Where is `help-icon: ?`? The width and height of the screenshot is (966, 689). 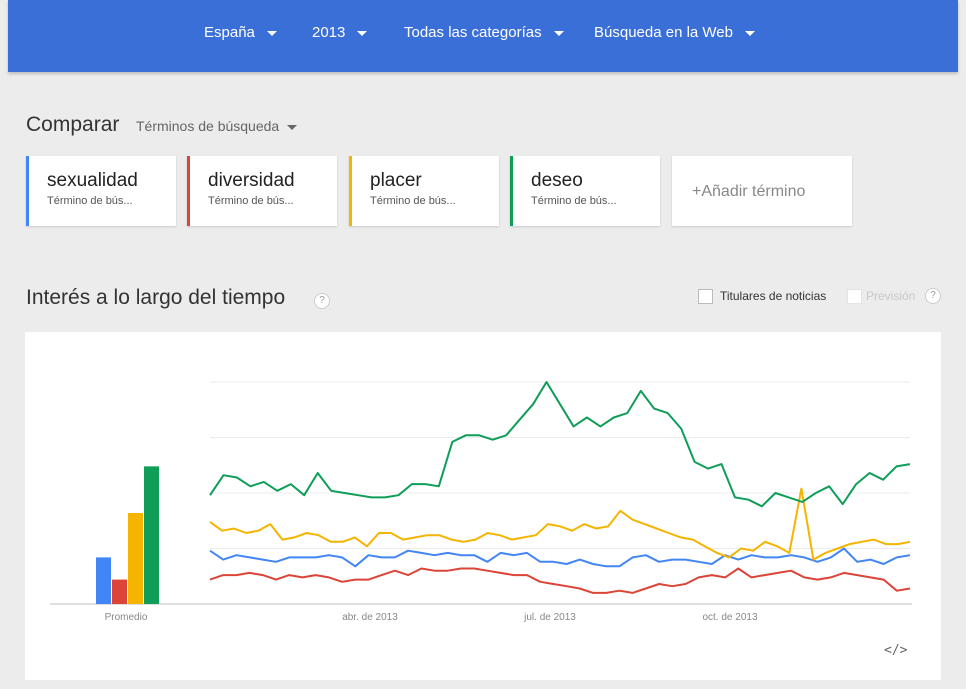 help-icon: ? is located at coordinates (322, 301).